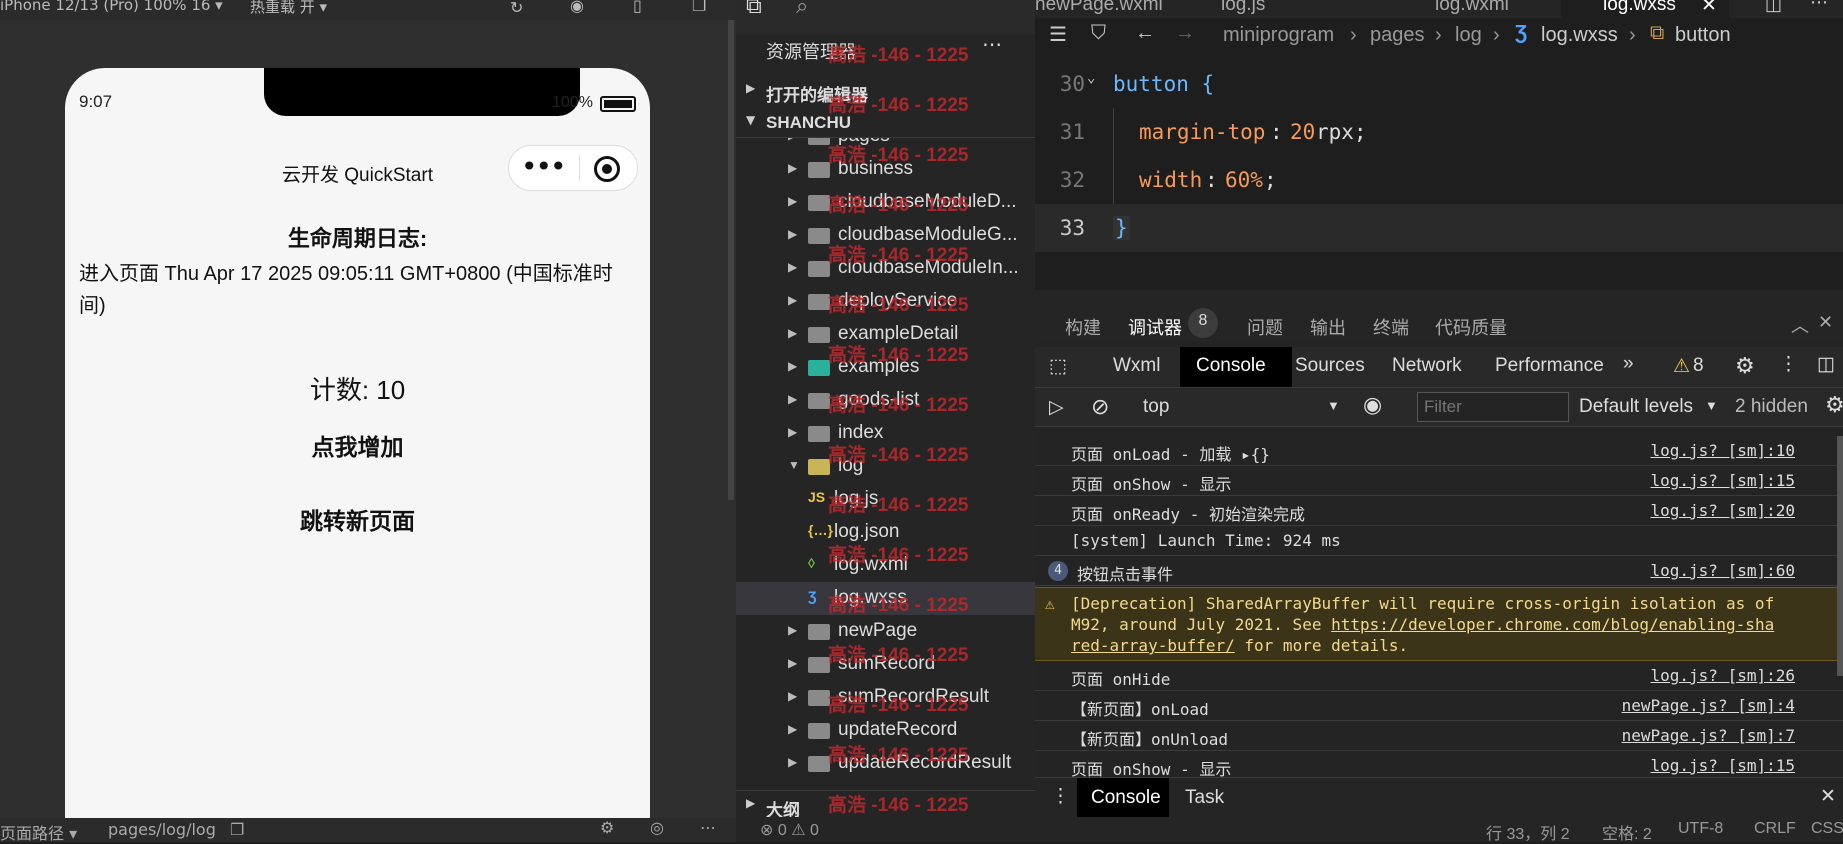 Image resolution: width=1843 pixels, height=844 pixels. I want to click on tab-wxml: Wxml, so click(1136, 366).